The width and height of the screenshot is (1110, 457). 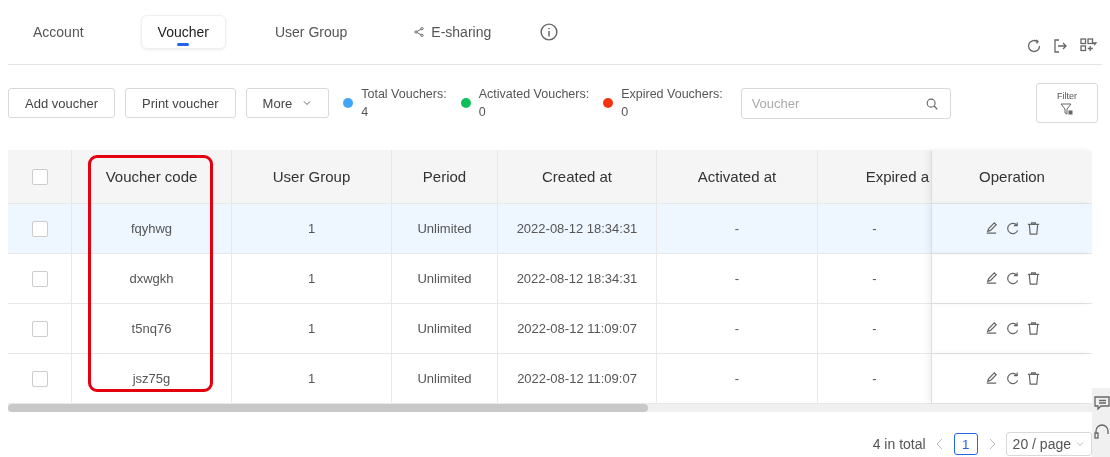 I want to click on more-dropdown: More, so click(x=287, y=103).